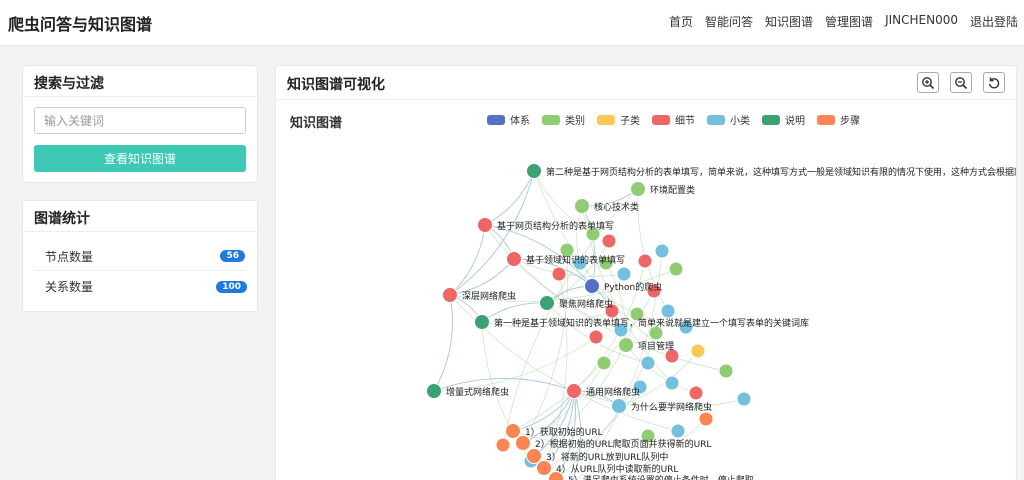 This screenshot has height=480, width=1024. What do you see at coordinates (140, 120) in the screenshot?
I see `keyword-search-input` at bounding box center [140, 120].